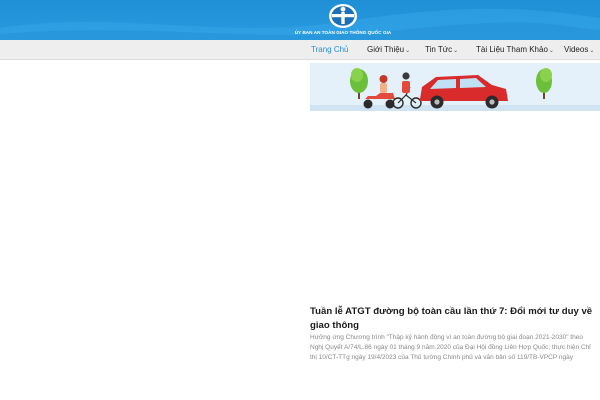 The height and width of the screenshot is (400, 600). Describe the element at coordinates (439, 49) in the screenshot. I see `nav-item-label: Tin Tức` at that location.